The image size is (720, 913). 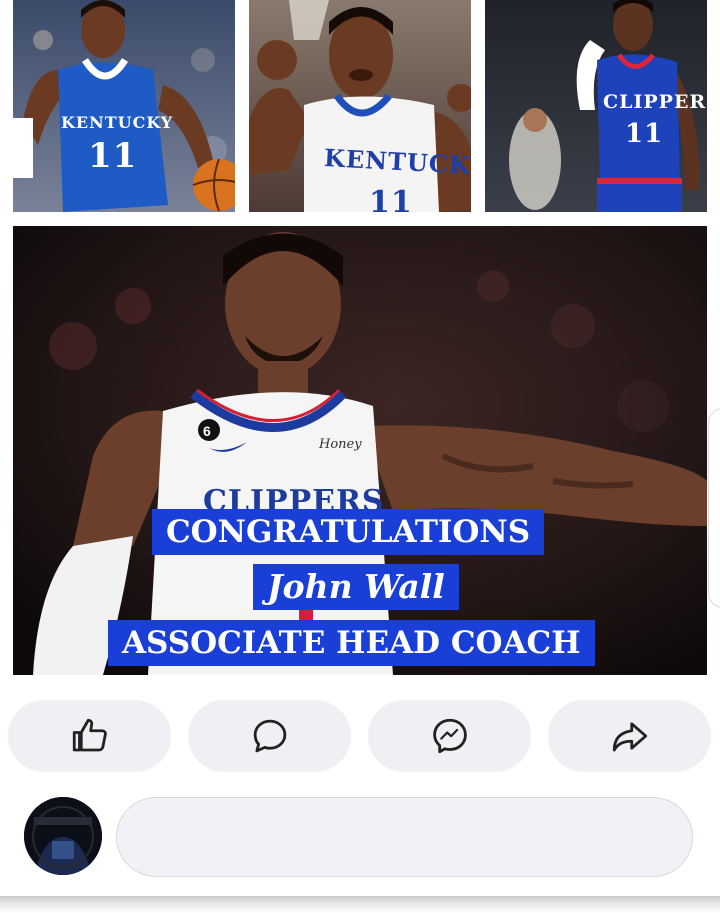 I want to click on like-button, so click(x=89, y=736).